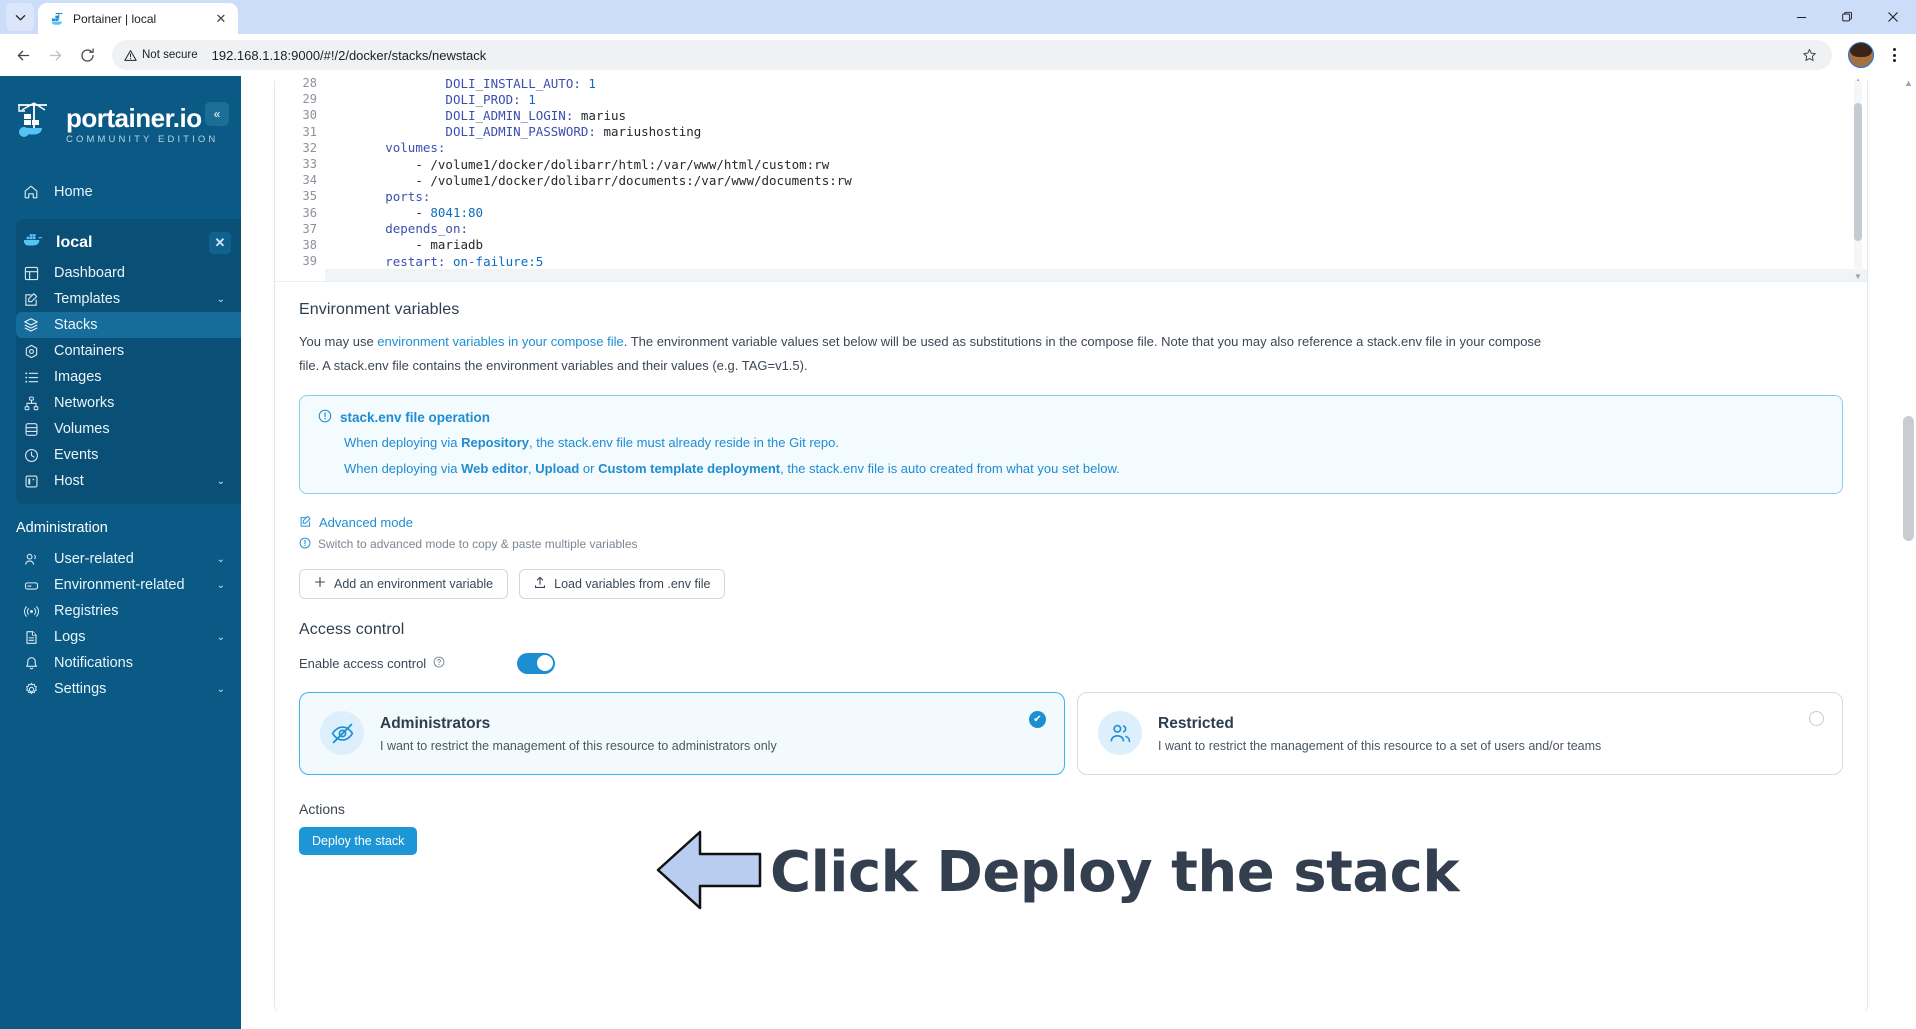 Image resolution: width=1916 pixels, height=1029 pixels. I want to click on logs-document-icon, so click(31, 637).